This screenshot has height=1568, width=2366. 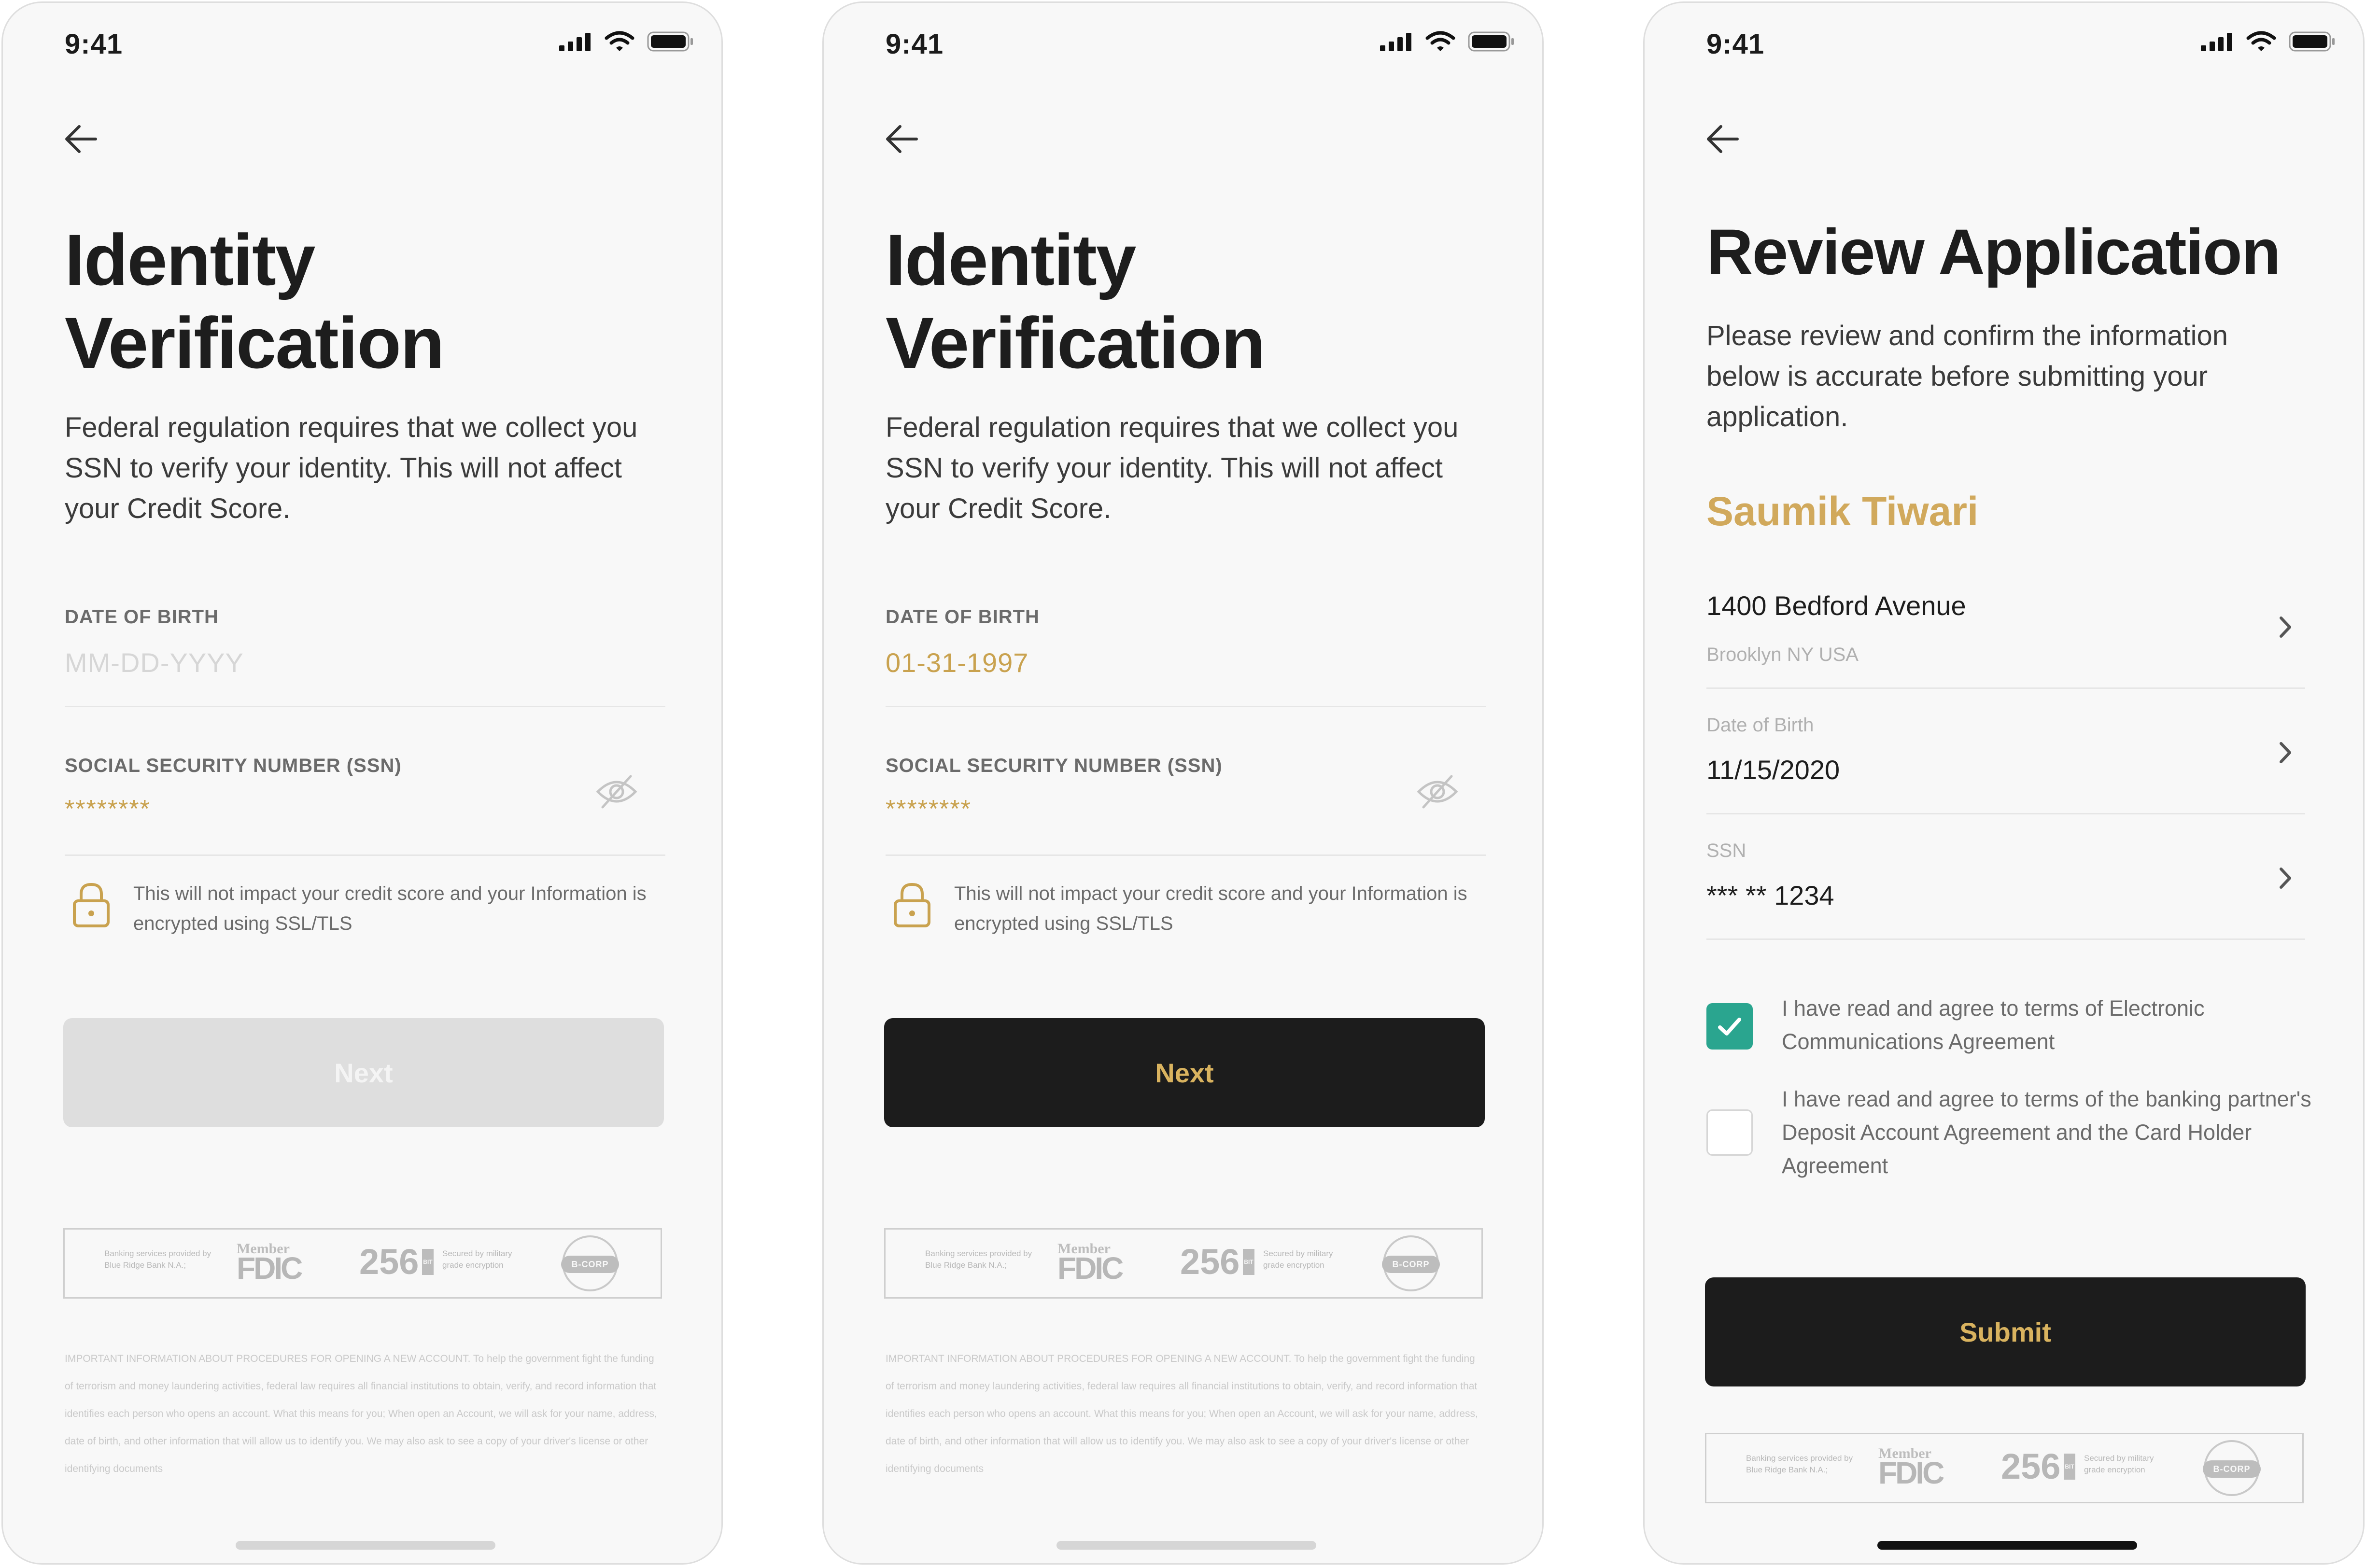 I want to click on dob-input: MM-DD-YYYY, so click(x=154, y=663).